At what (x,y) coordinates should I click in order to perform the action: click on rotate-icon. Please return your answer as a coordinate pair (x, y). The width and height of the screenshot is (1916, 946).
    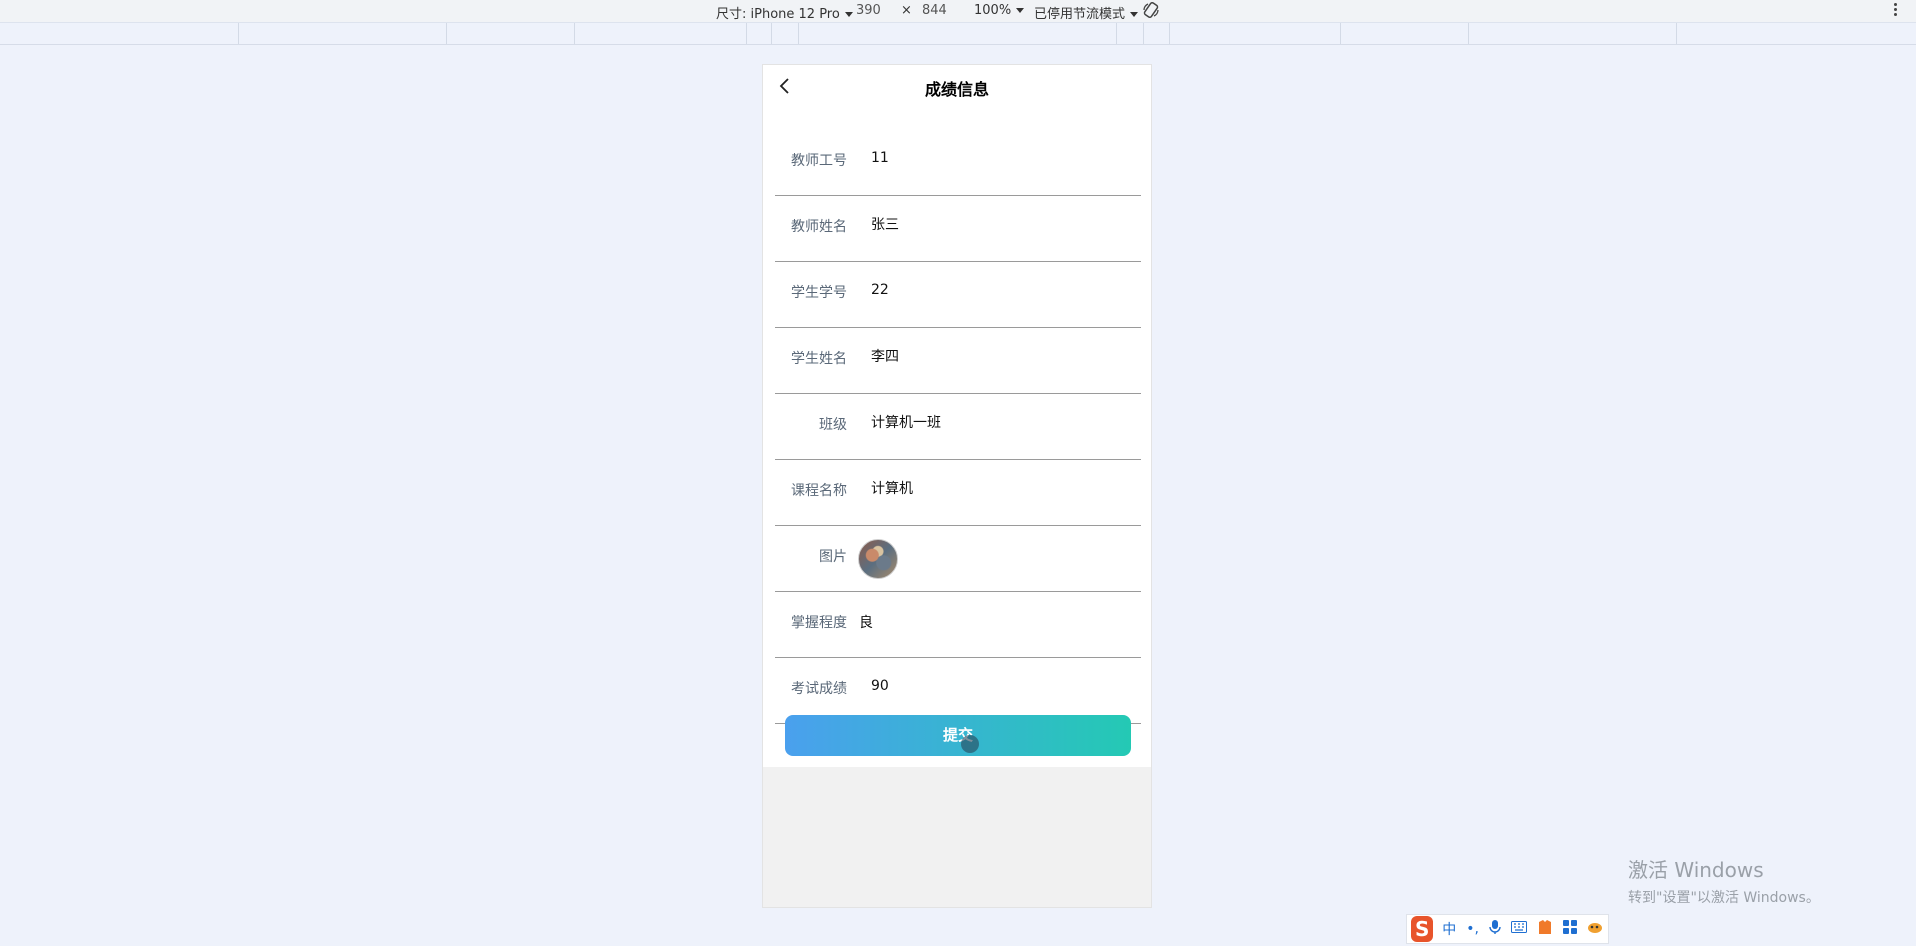
    Looking at the image, I should click on (1151, 12).